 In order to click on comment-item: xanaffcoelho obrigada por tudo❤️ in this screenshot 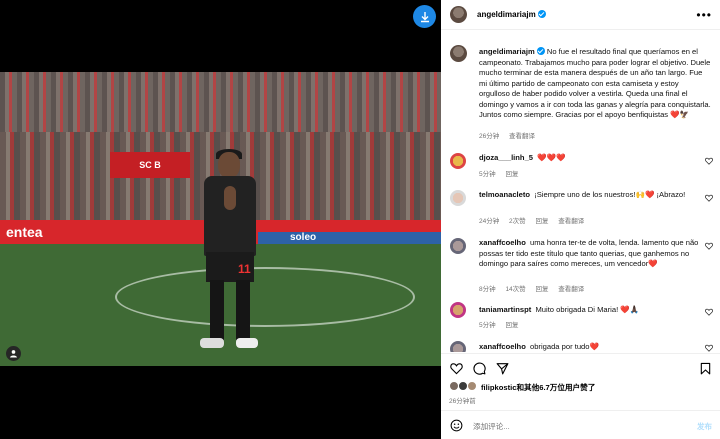, I will do `click(580, 345)`.